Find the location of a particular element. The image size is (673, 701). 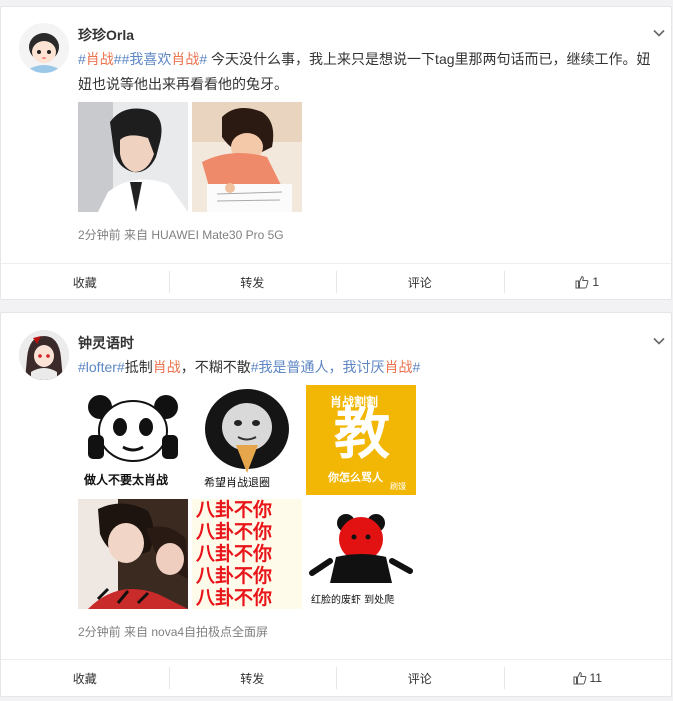

meme-caption-bottom: 你怎么骂人 is located at coordinates (355, 477).